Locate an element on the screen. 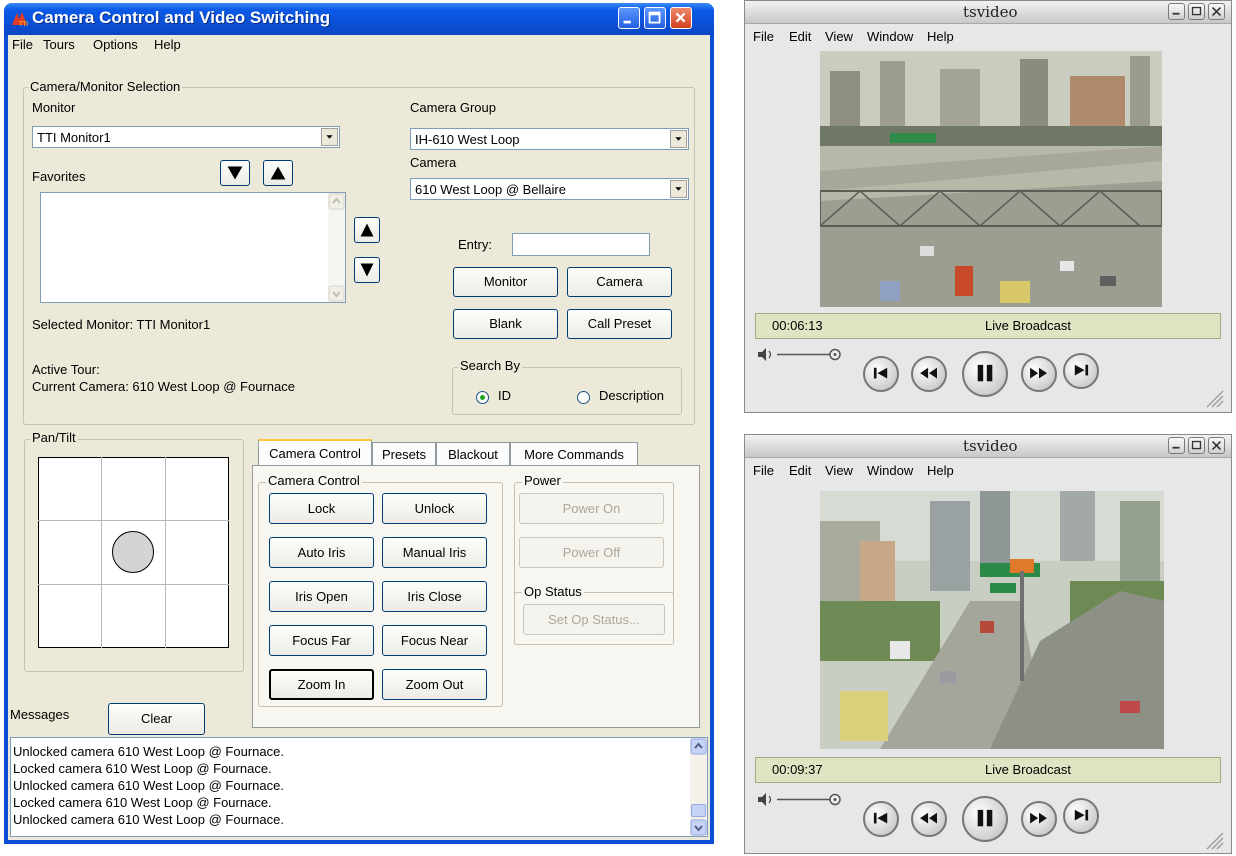 The width and height of the screenshot is (1236, 856). minimize-button is located at coordinates (629, 18).